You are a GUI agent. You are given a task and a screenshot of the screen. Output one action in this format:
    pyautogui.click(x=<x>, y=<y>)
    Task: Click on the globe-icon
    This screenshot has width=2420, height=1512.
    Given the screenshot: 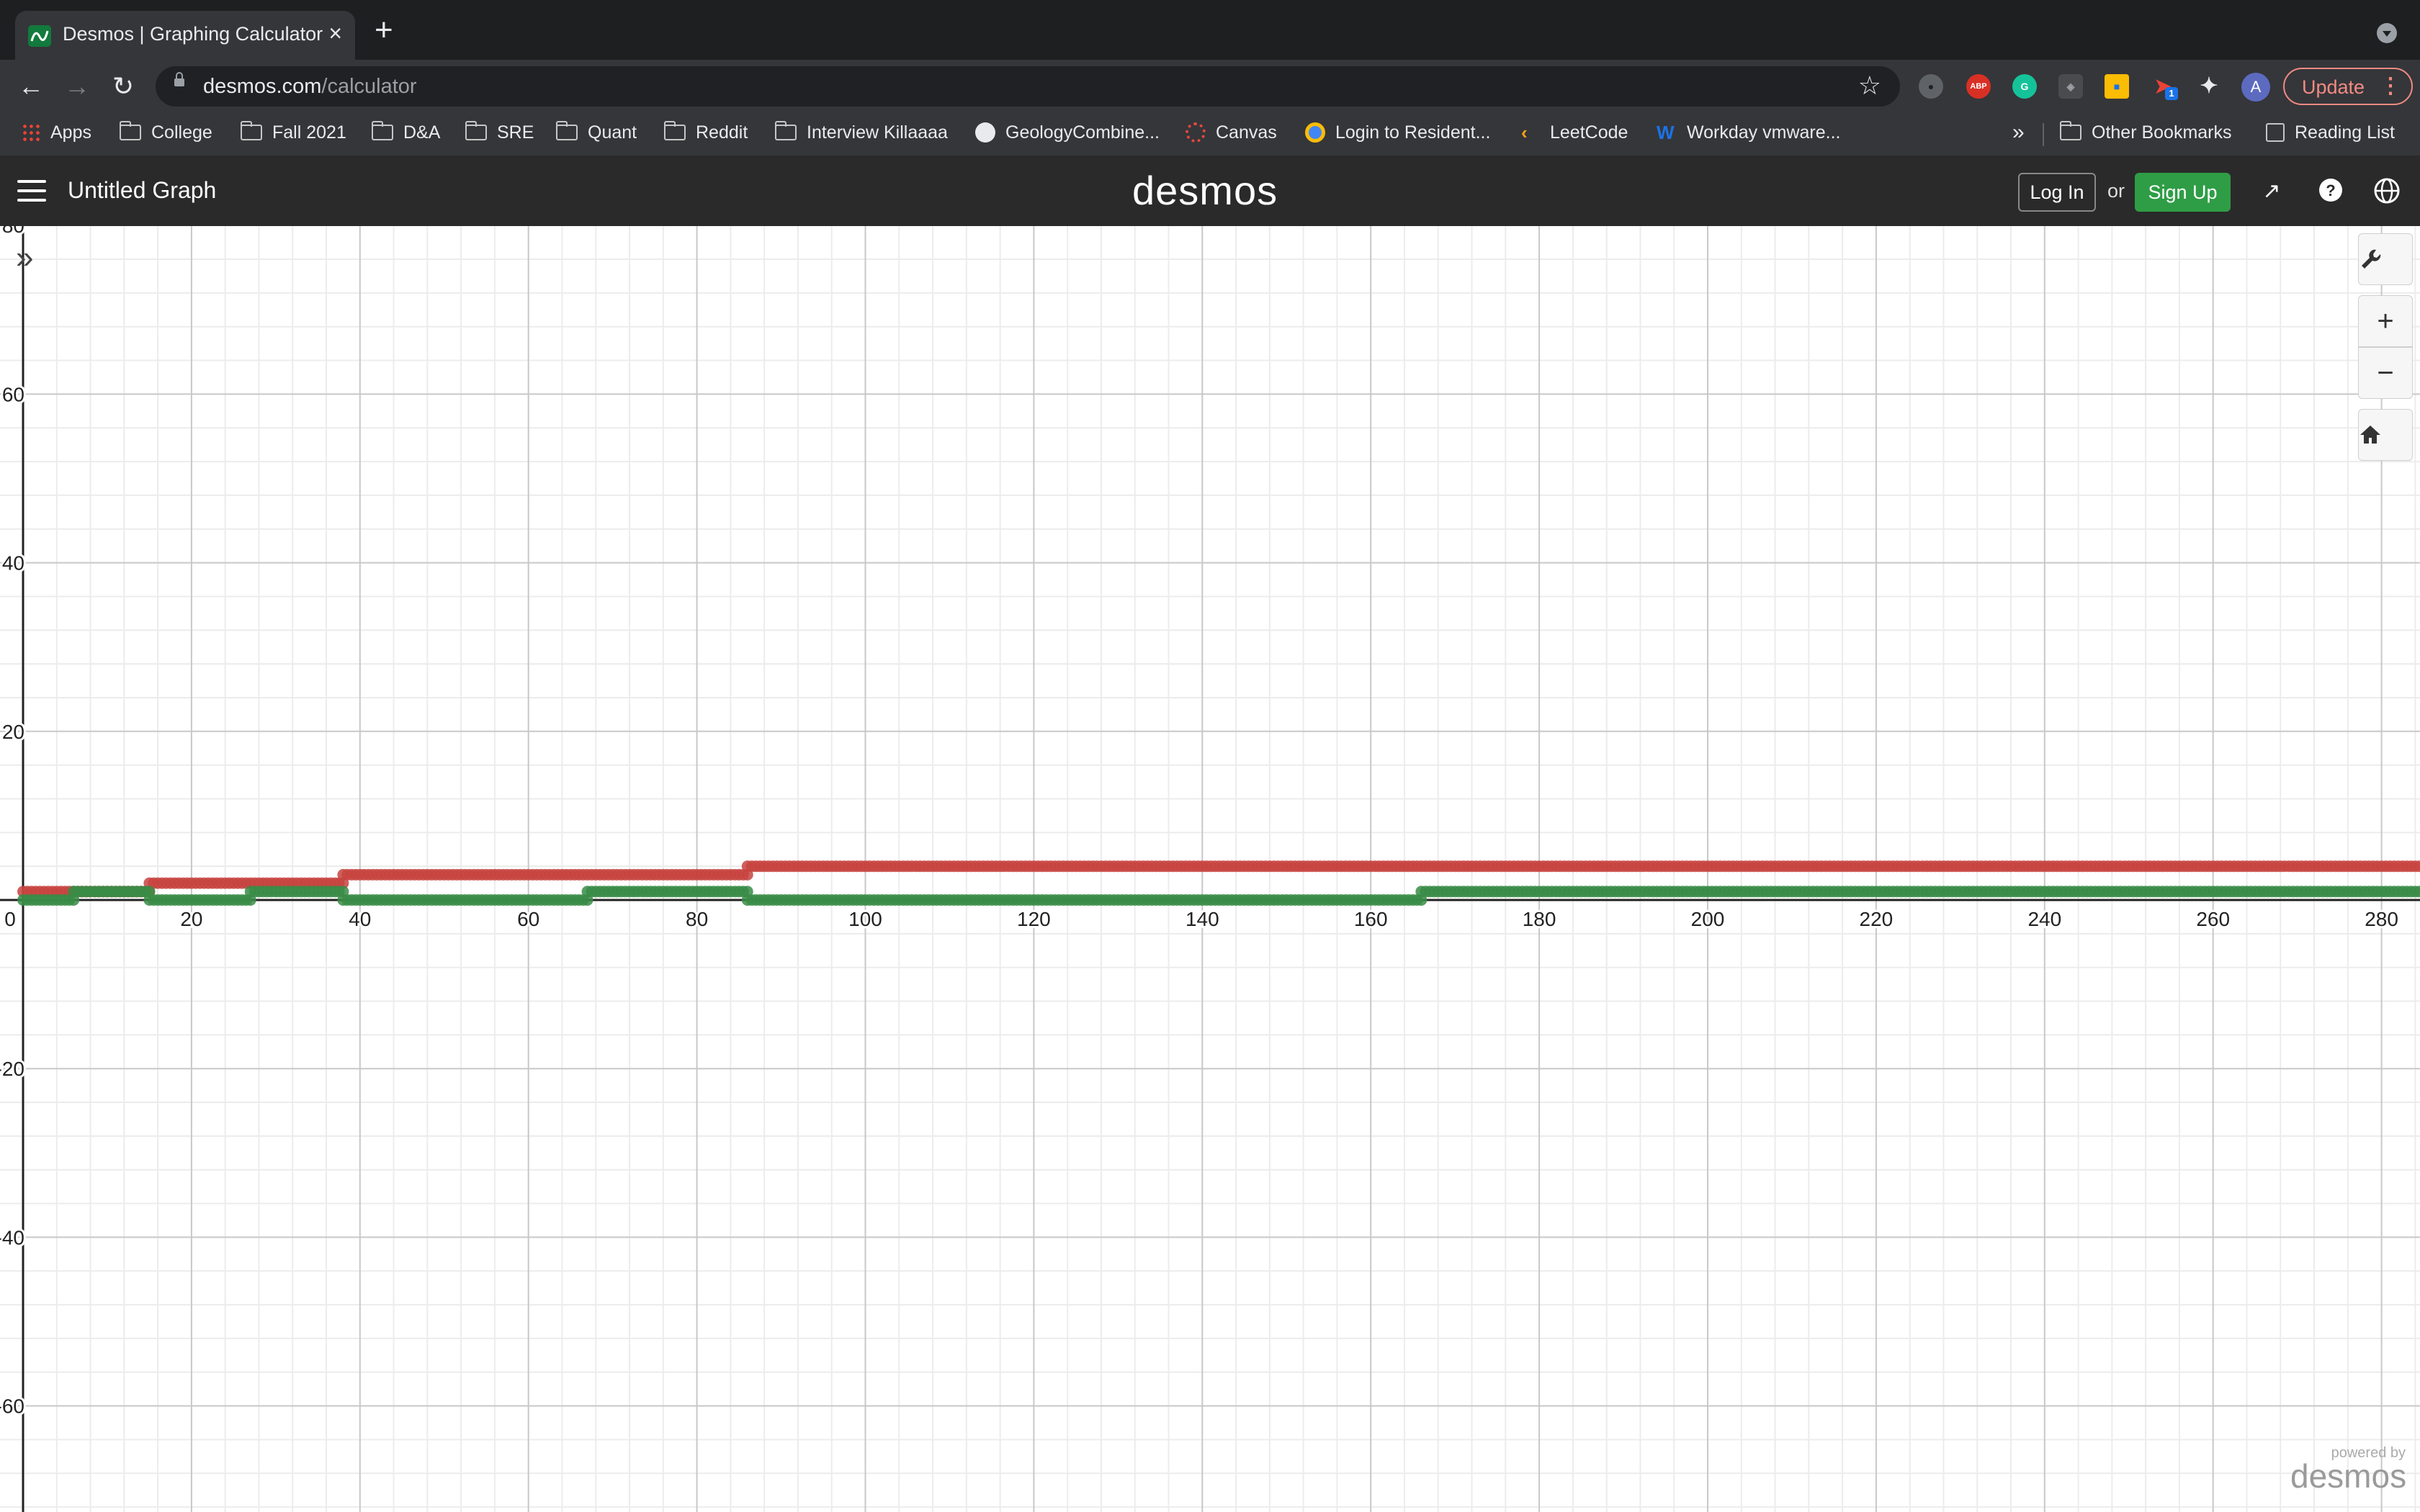 What is the action you would take?
    pyautogui.click(x=985, y=132)
    